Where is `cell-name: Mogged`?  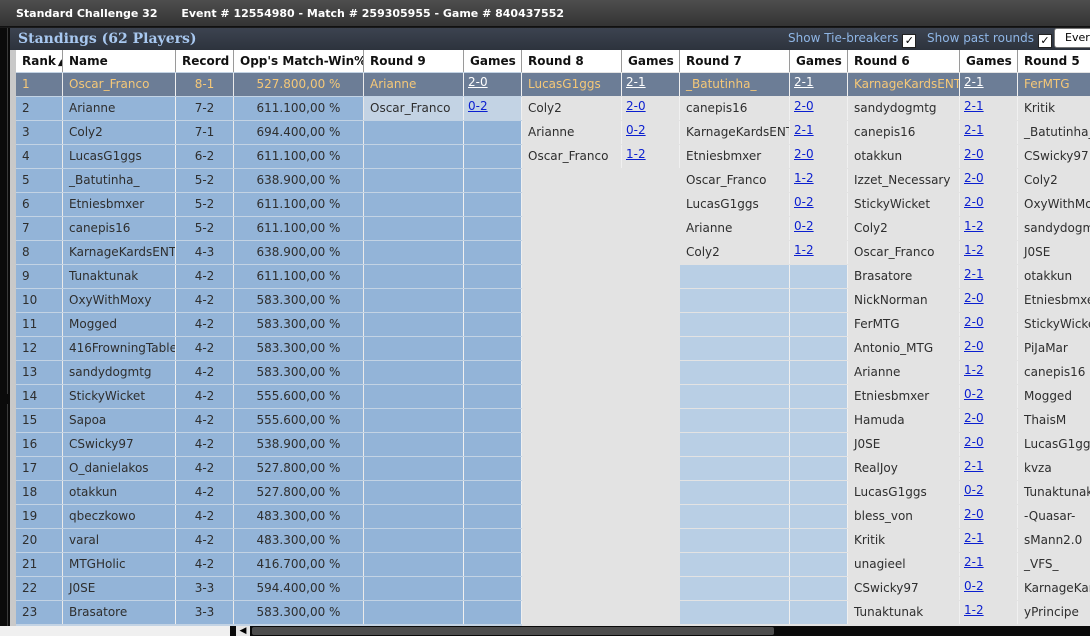 cell-name: Mogged is located at coordinates (119, 324).